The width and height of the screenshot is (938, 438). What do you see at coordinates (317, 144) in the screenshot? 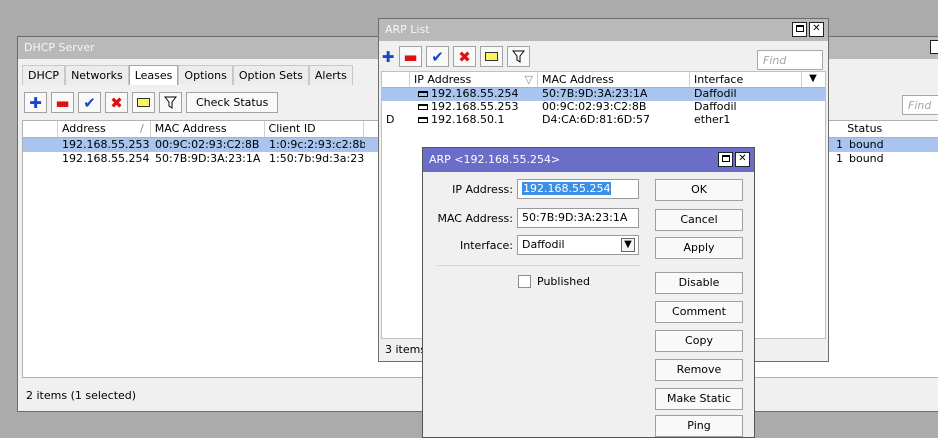
I see `lease-client-id: 1:0:9c:2:93:c2:8b` at bounding box center [317, 144].